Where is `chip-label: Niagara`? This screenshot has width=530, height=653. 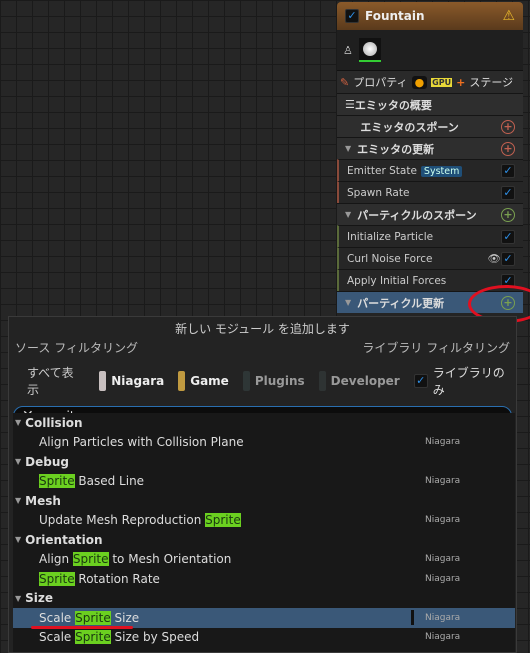 chip-label: Niagara is located at coordinates (138, 381).